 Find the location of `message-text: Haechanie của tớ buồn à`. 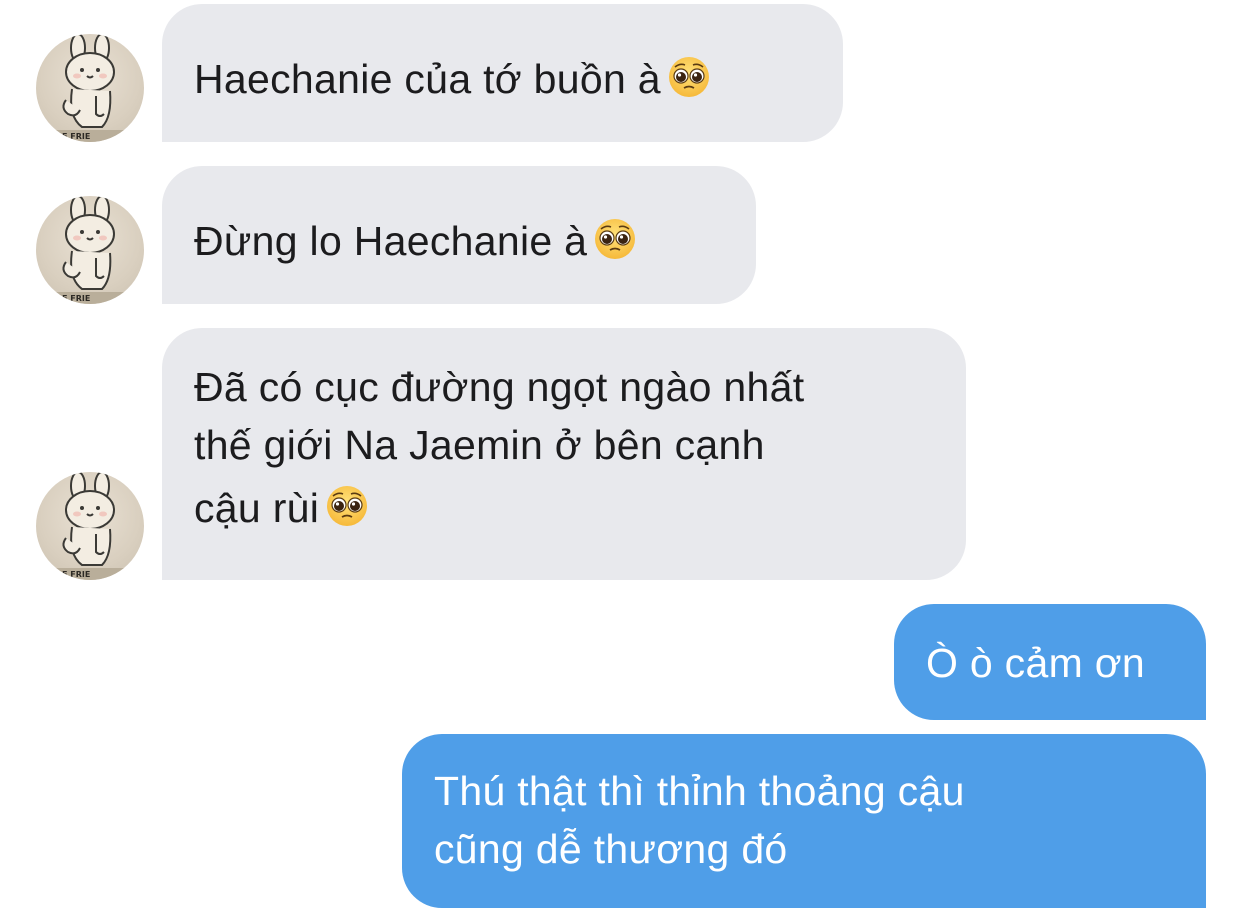

message-text: Haechanie của tớ buồn à is located at coordinates (427, 79).